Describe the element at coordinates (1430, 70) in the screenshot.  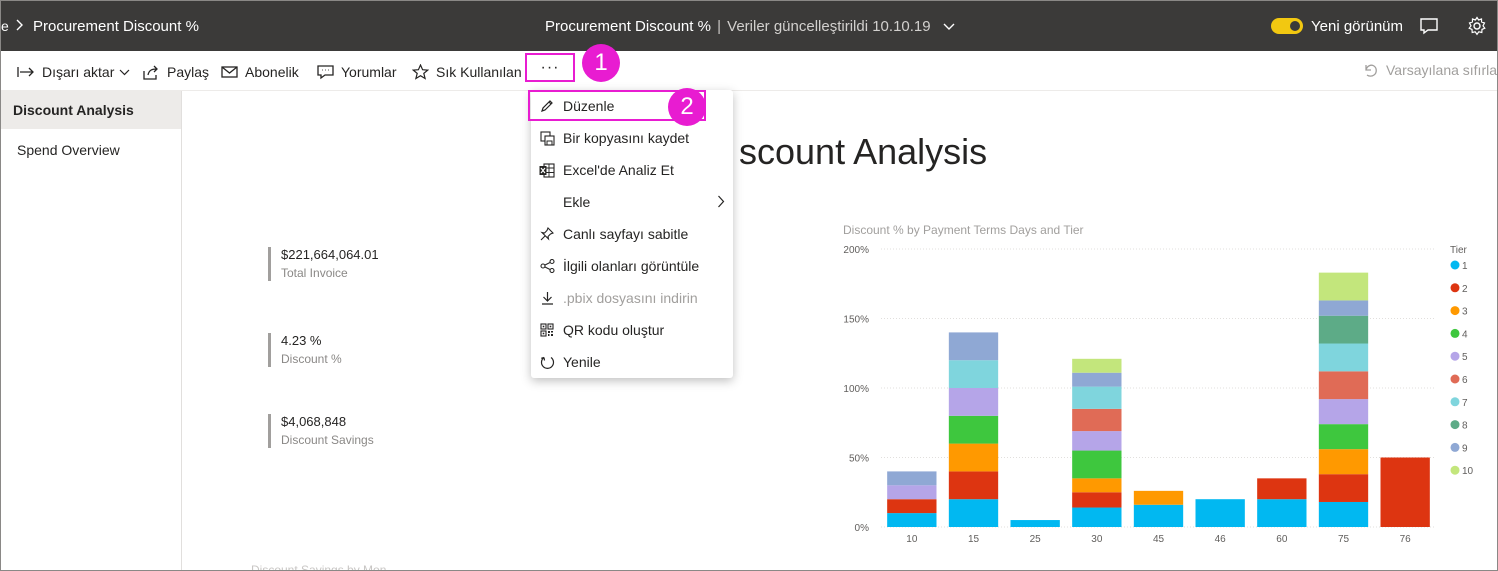
I see `reset-to-default-button: Varsayılana sıfırla` at that location.